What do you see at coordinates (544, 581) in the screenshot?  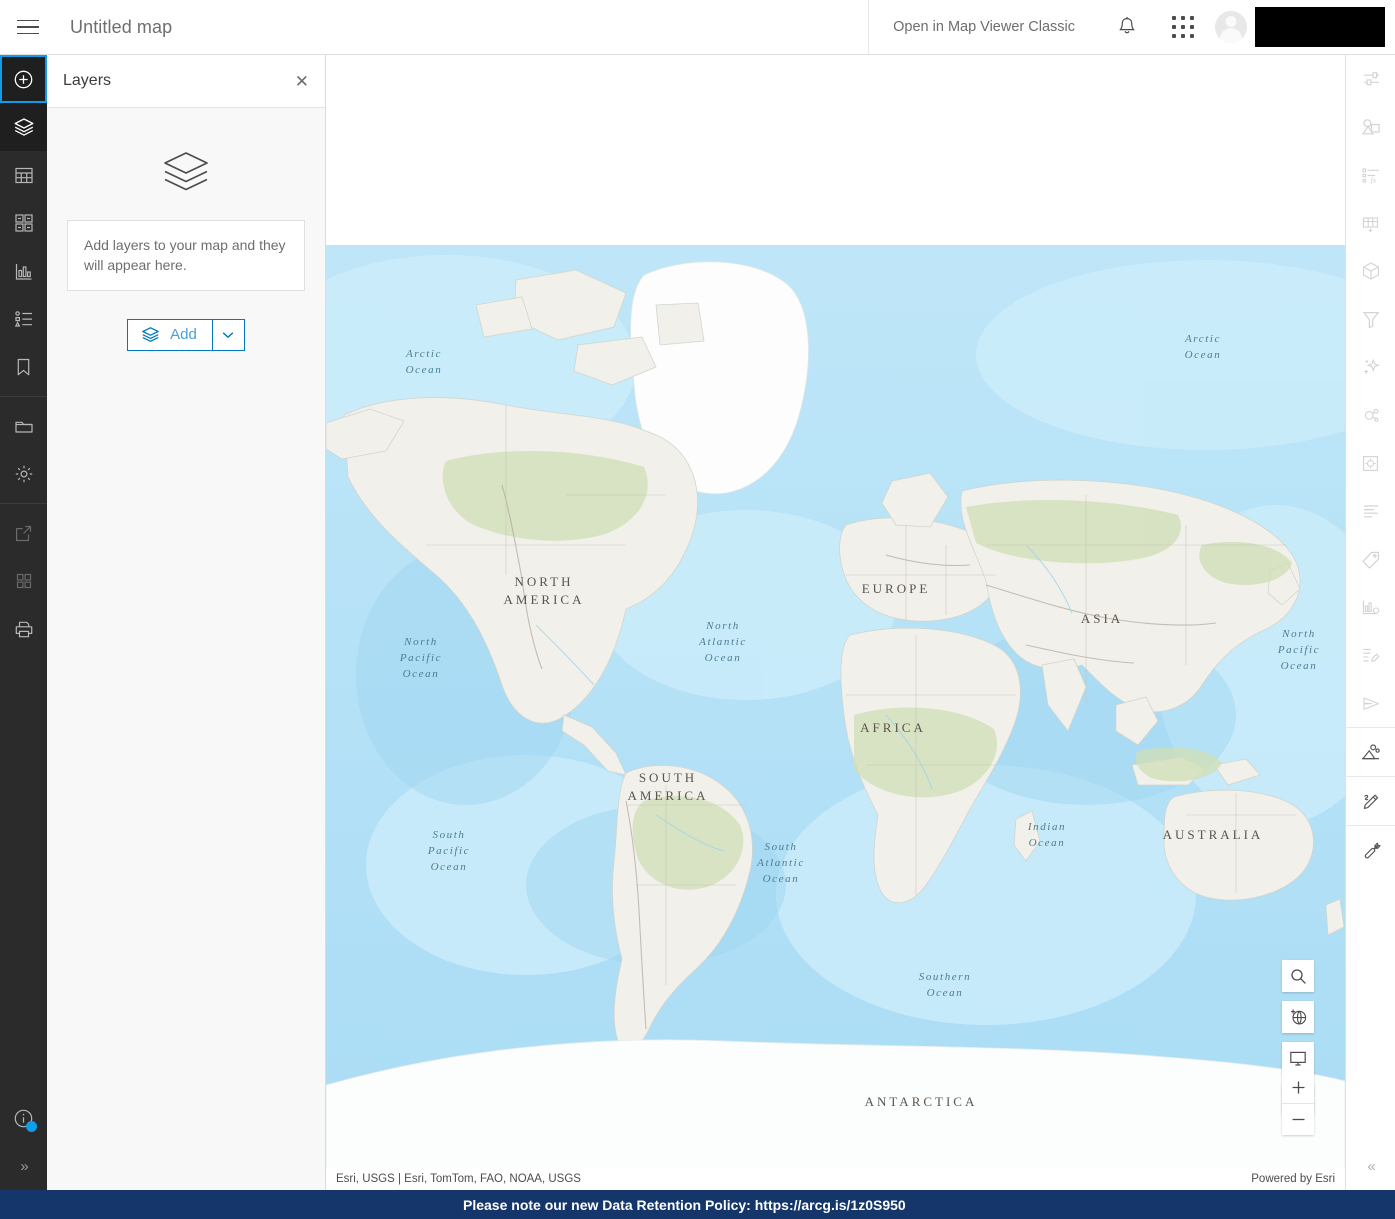 I see `svg-text: NORTH` at bounding box center [544, 581].